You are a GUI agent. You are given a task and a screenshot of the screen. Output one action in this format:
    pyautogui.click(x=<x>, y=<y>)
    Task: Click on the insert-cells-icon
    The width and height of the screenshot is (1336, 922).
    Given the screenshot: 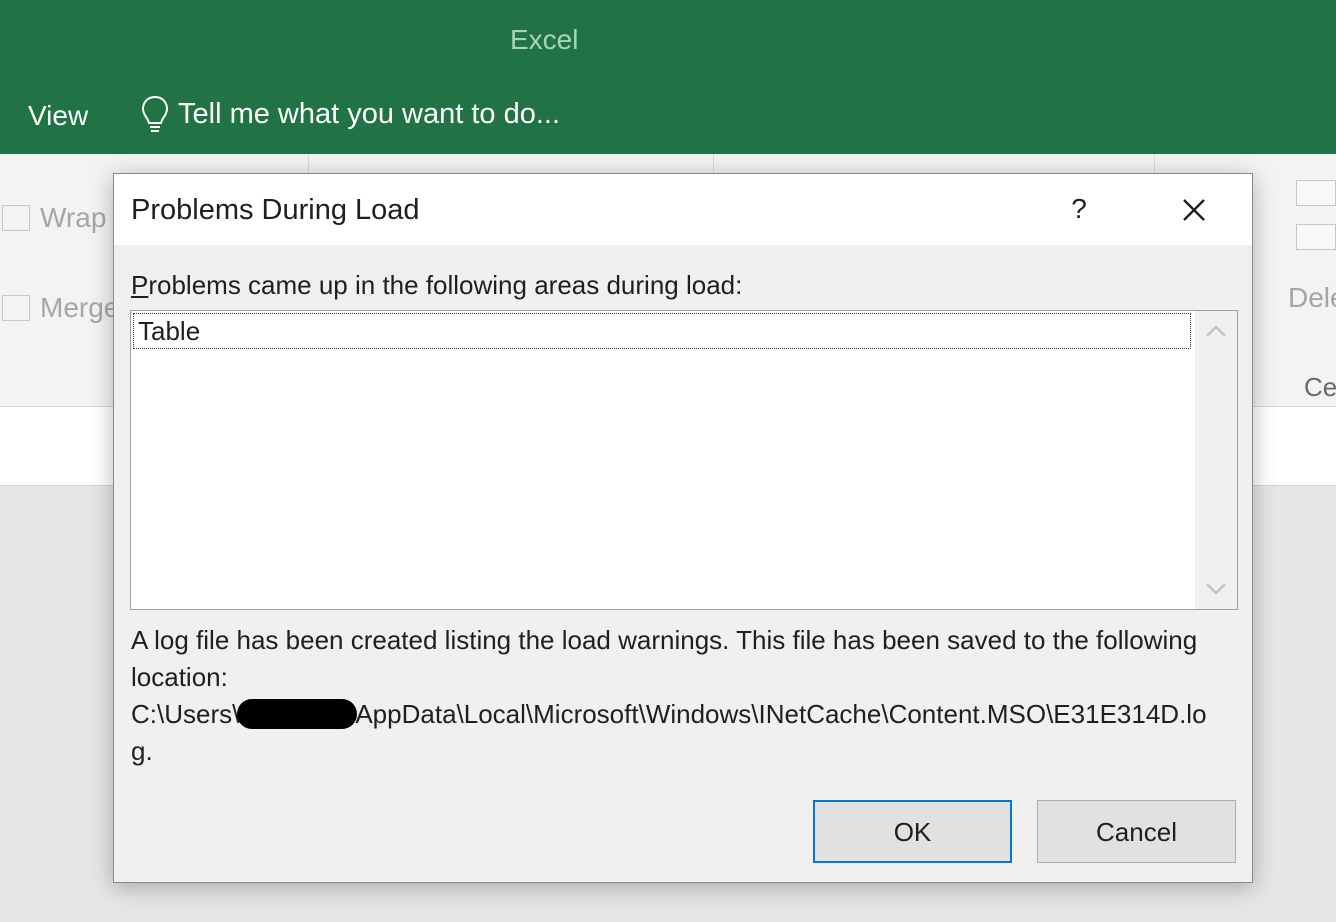 What is the action you would take?
    pyautogui.click(x=1316, y=193)
    